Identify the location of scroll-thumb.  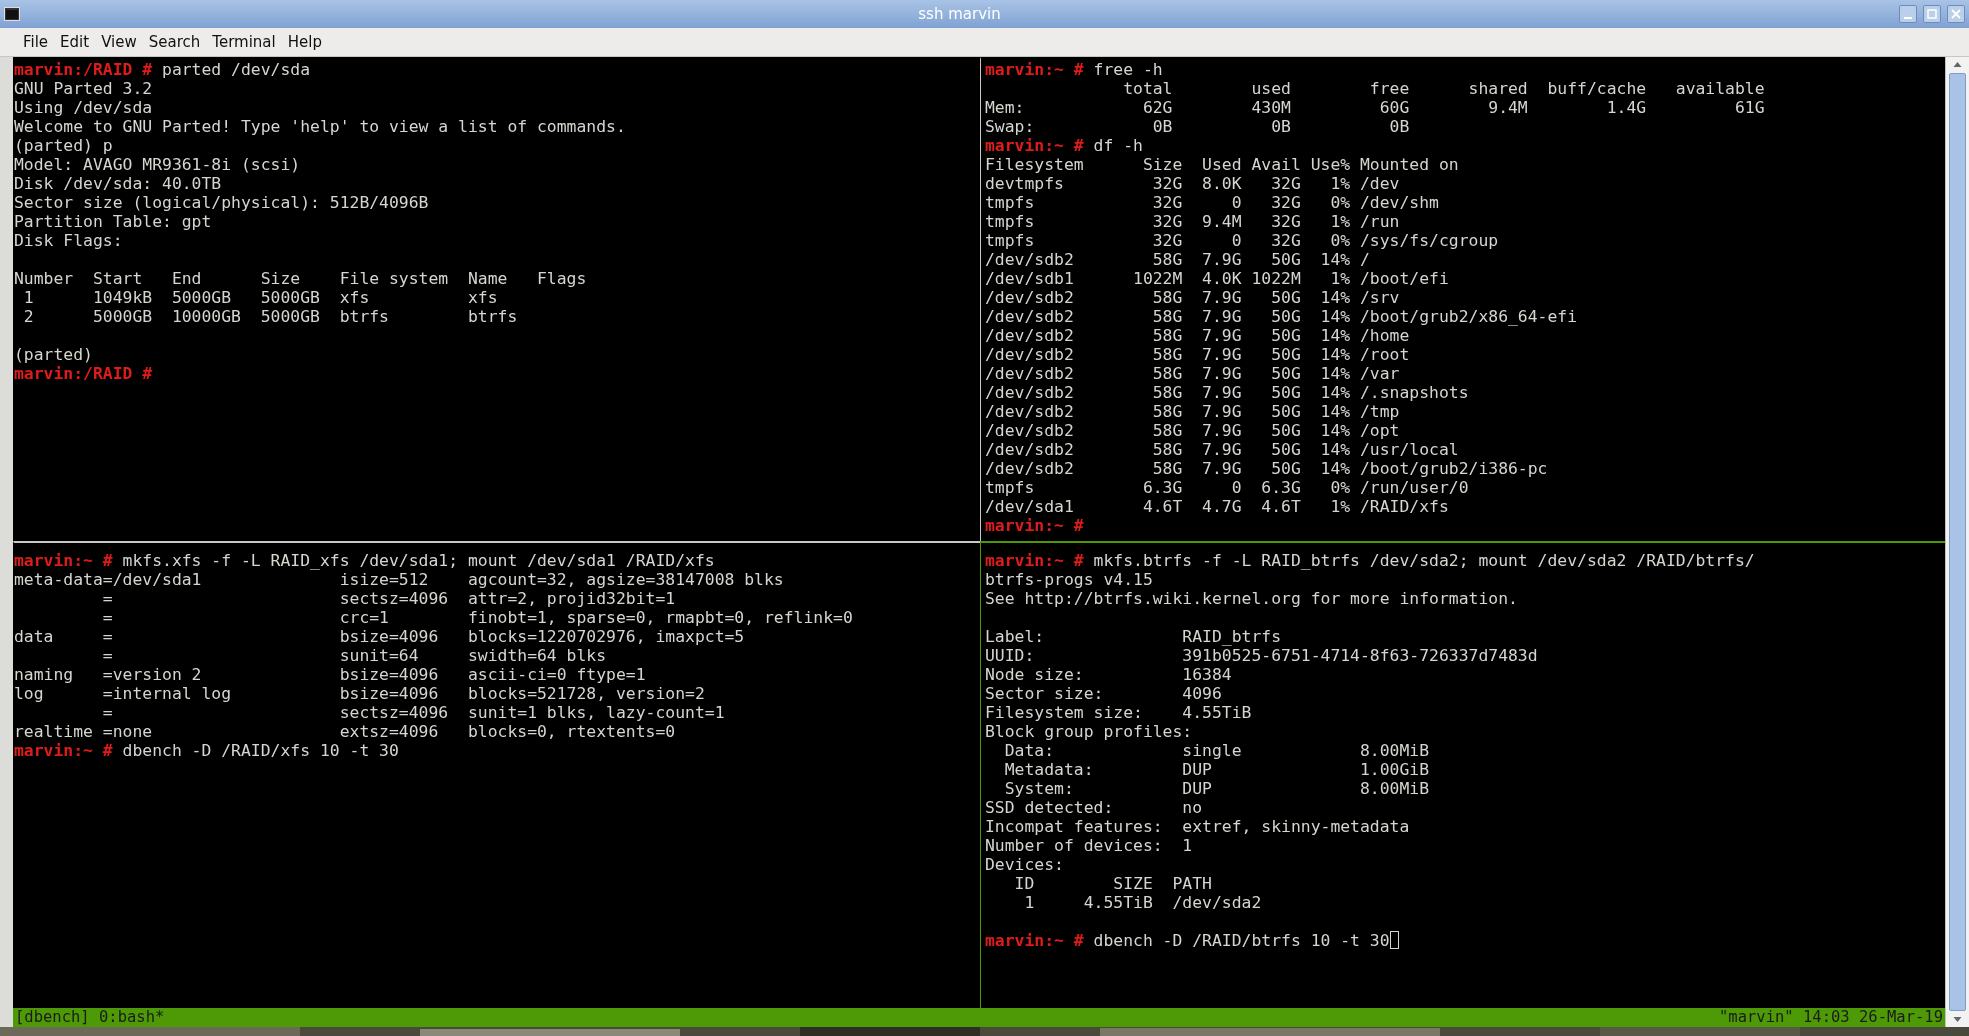
(1957, 542).